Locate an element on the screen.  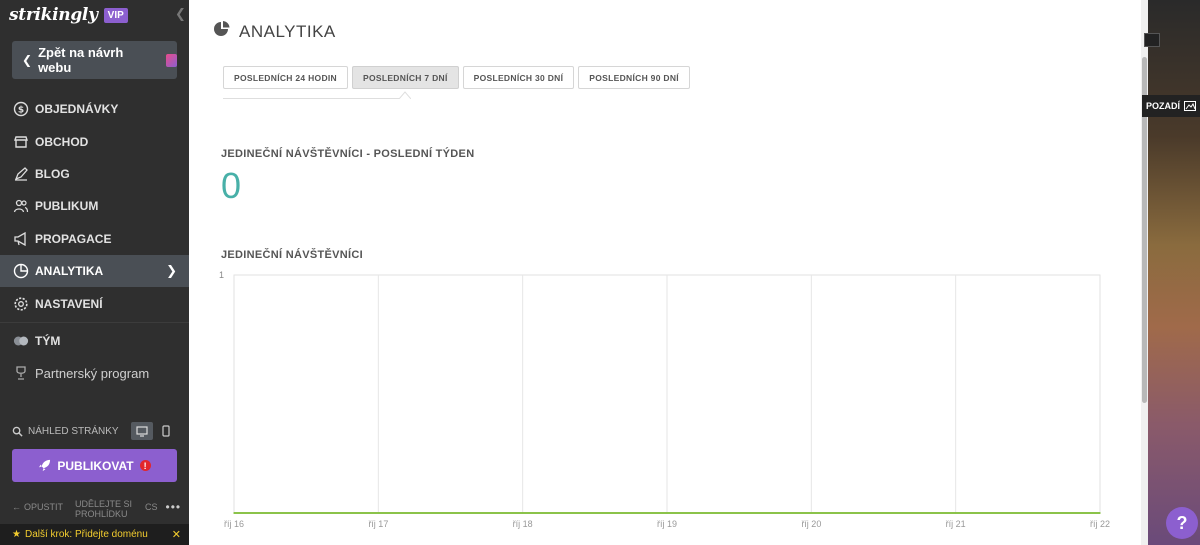
language-selector: CS is located at coordinates (151, 507).